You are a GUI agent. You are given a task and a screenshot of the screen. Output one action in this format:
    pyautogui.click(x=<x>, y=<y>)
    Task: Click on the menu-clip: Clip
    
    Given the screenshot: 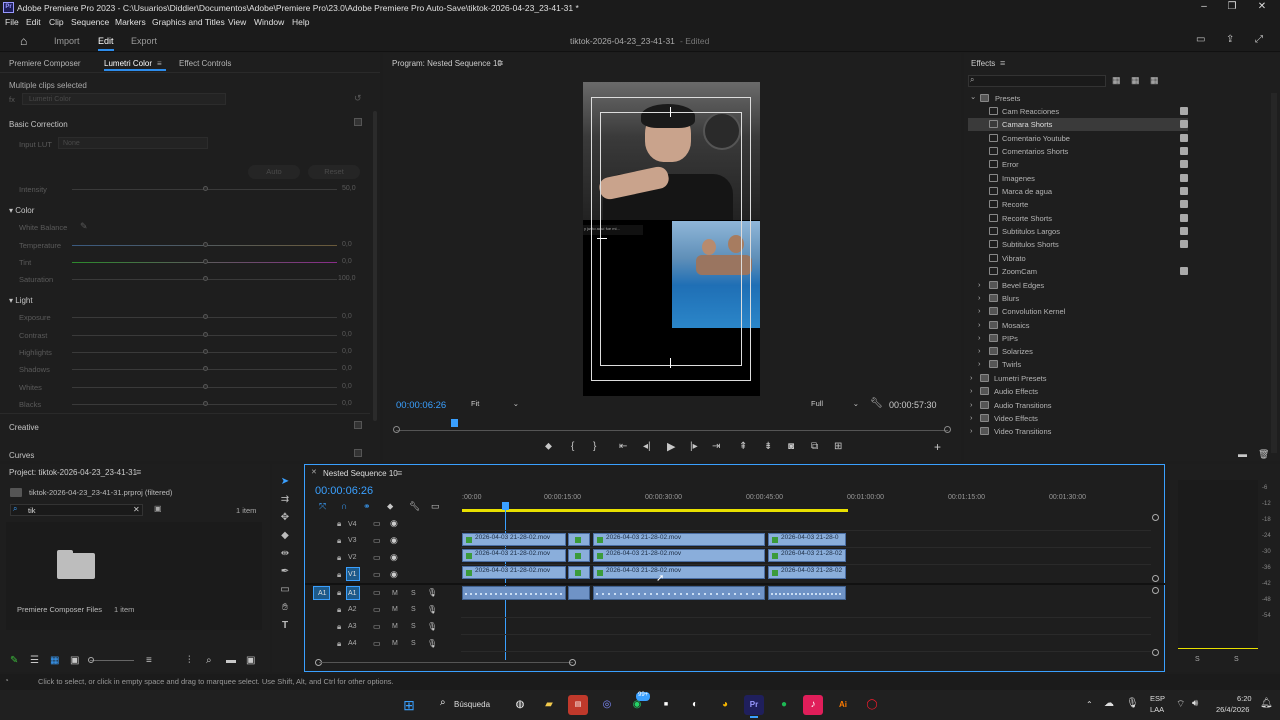 What is the action you would take?
    pyautogui.click(x=56, y=22)
    